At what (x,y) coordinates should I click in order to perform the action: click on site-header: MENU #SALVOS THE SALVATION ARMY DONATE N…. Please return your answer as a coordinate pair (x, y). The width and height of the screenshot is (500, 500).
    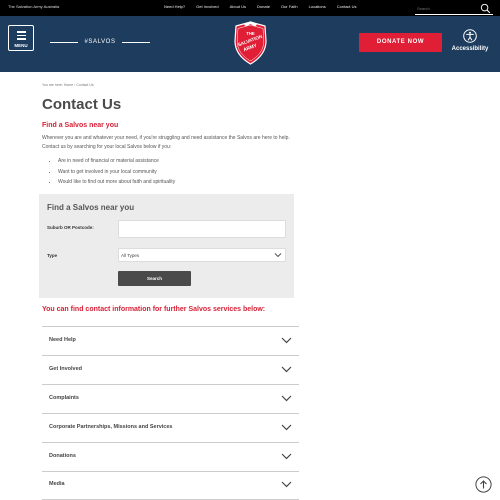
    Looking at the image, I should click on (250, 44).